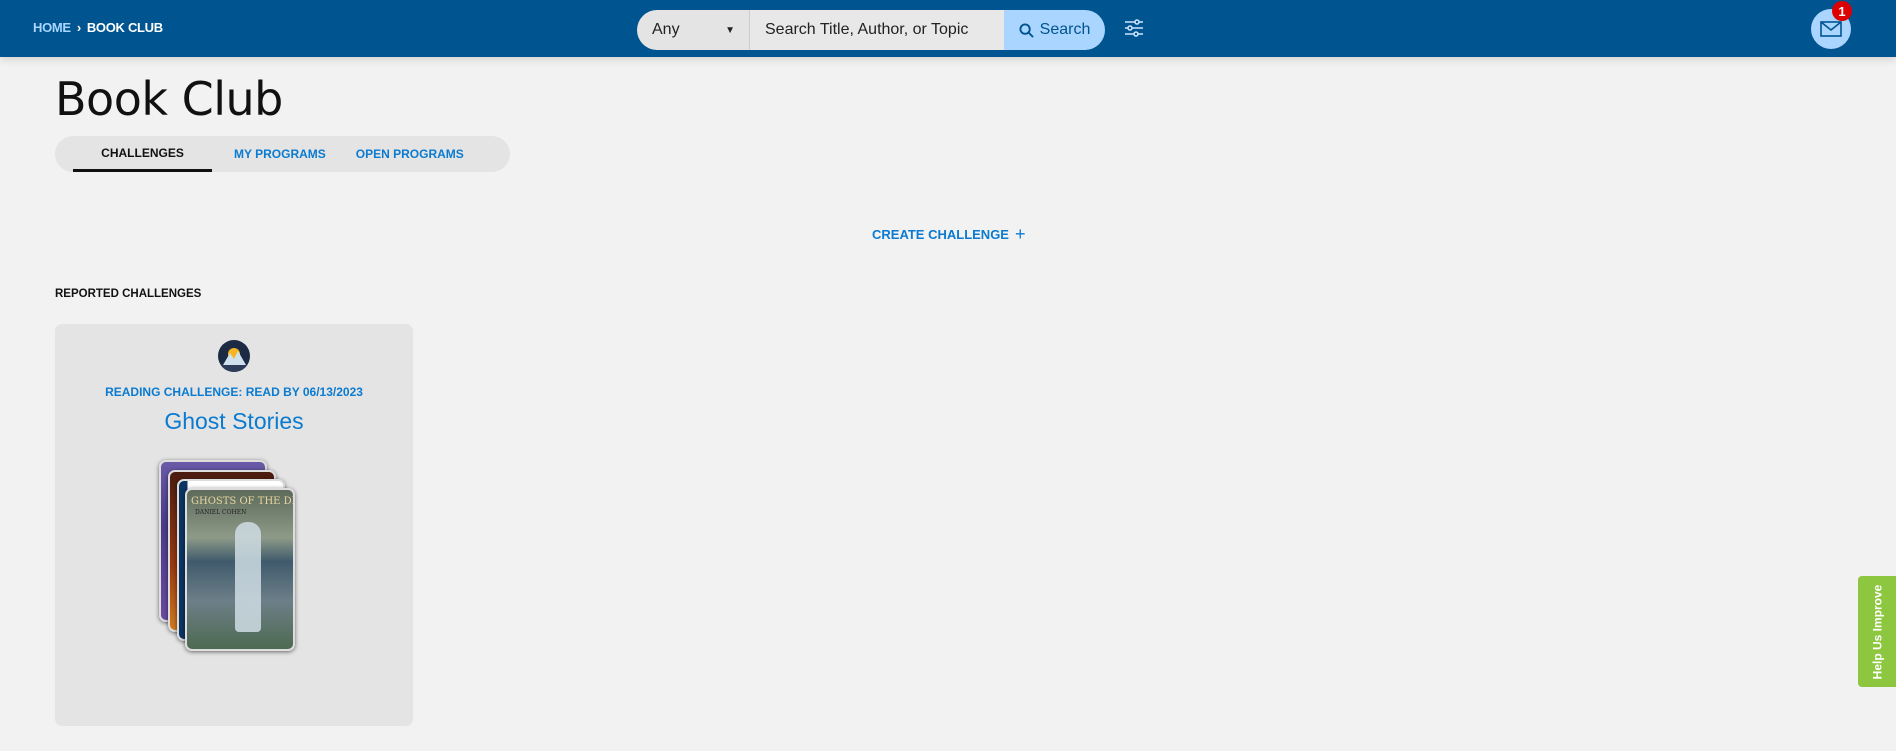  I want to click on challenge-title: Ghost Stories, so click(234, 421).